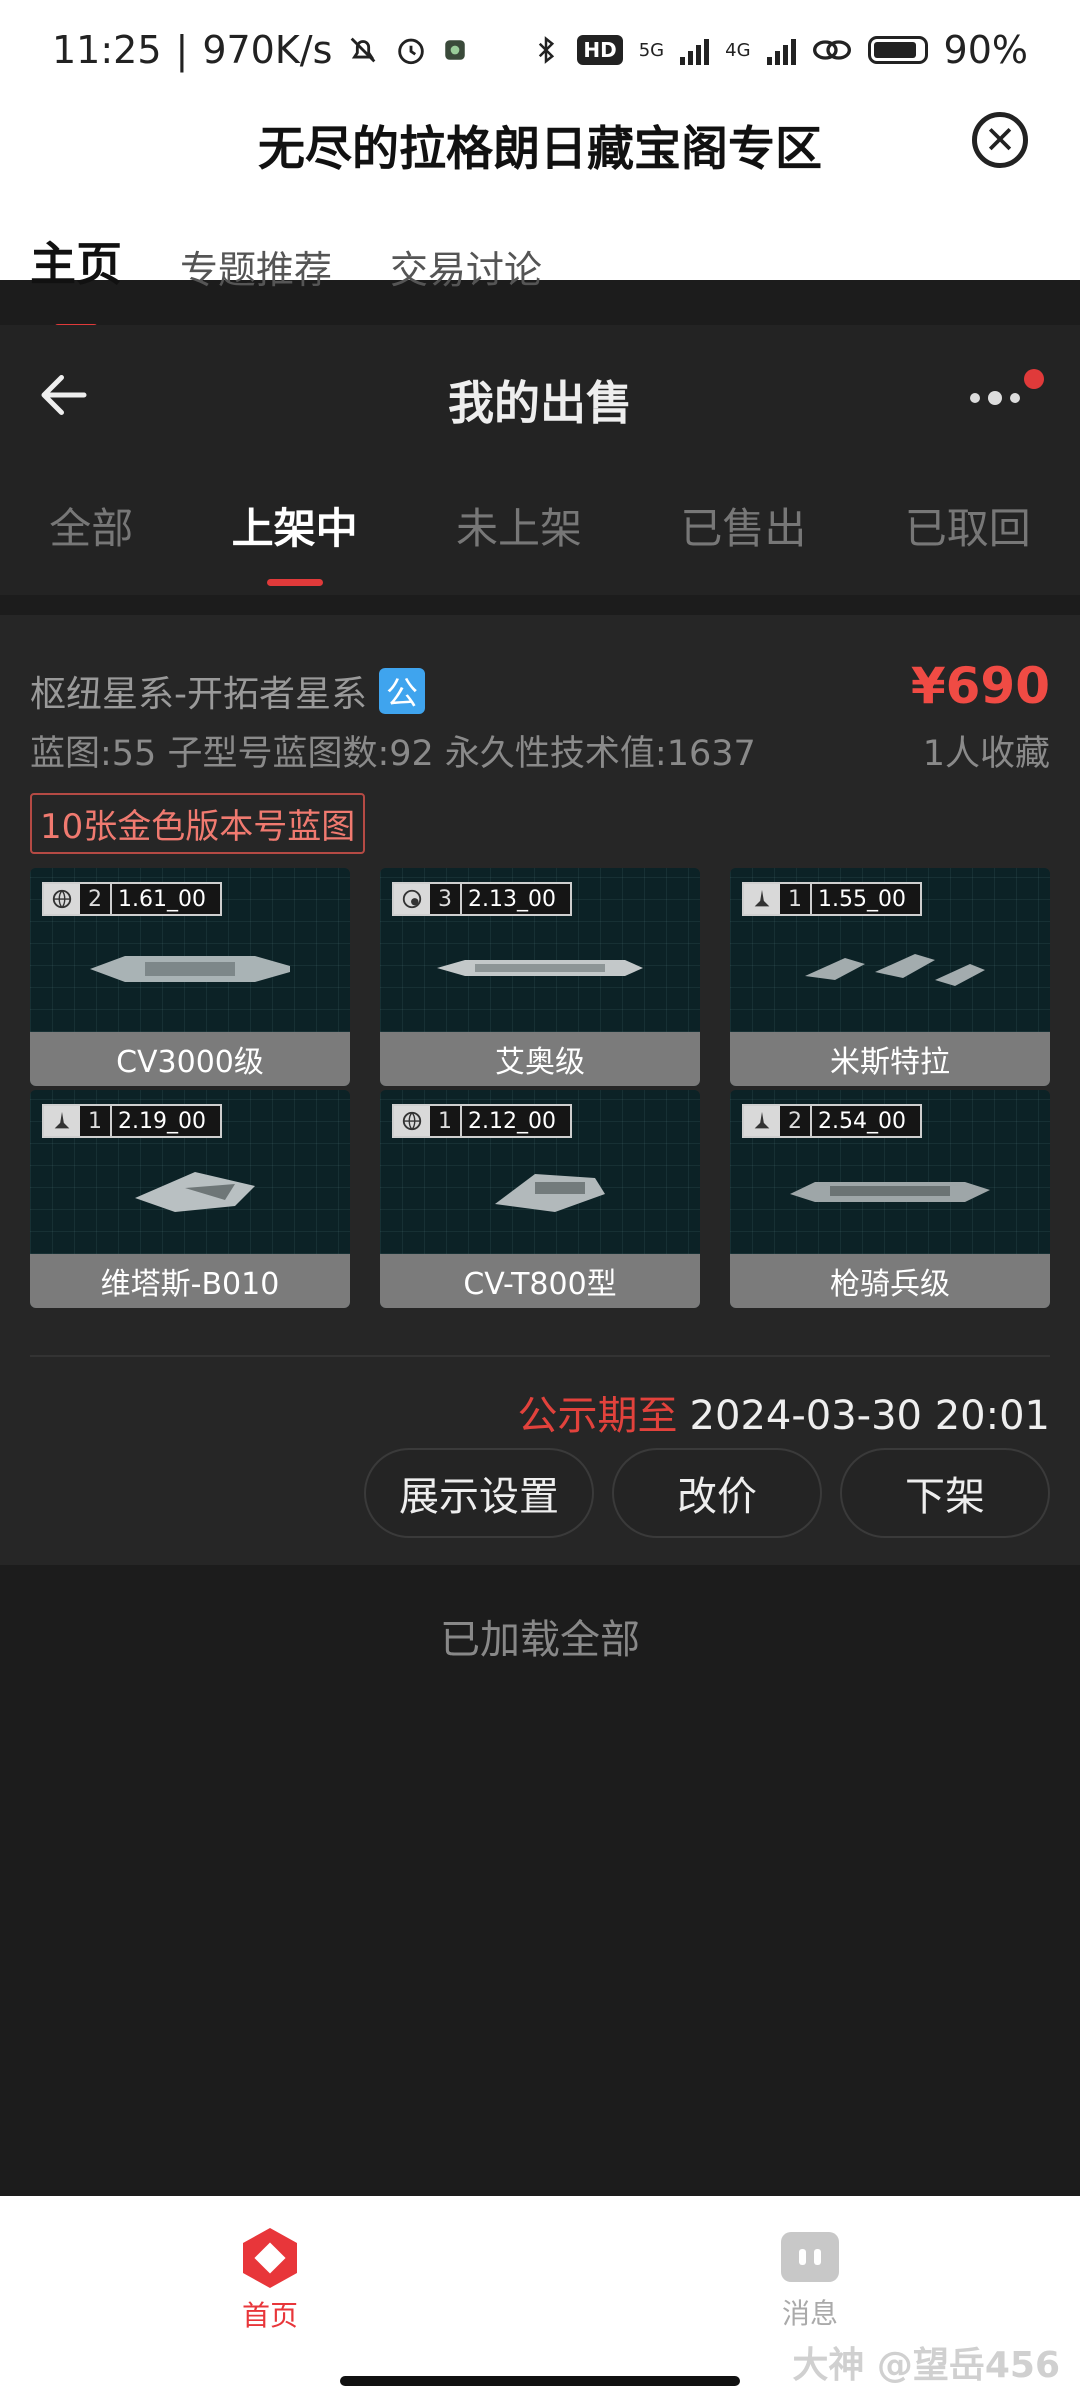 This screenshot has height=2400, width=1080. Describe the element at coordinates (540, 149) in the screenshot. I see `zone-title: 无尽的拉格朗日藏宝阁专区` at that location.